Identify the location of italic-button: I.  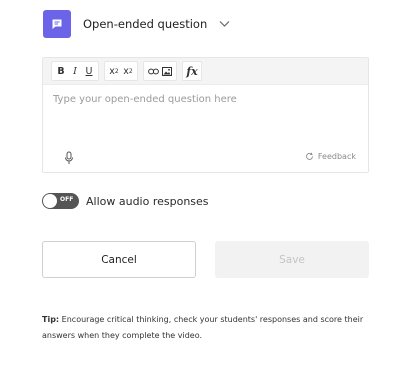
(75, 71).